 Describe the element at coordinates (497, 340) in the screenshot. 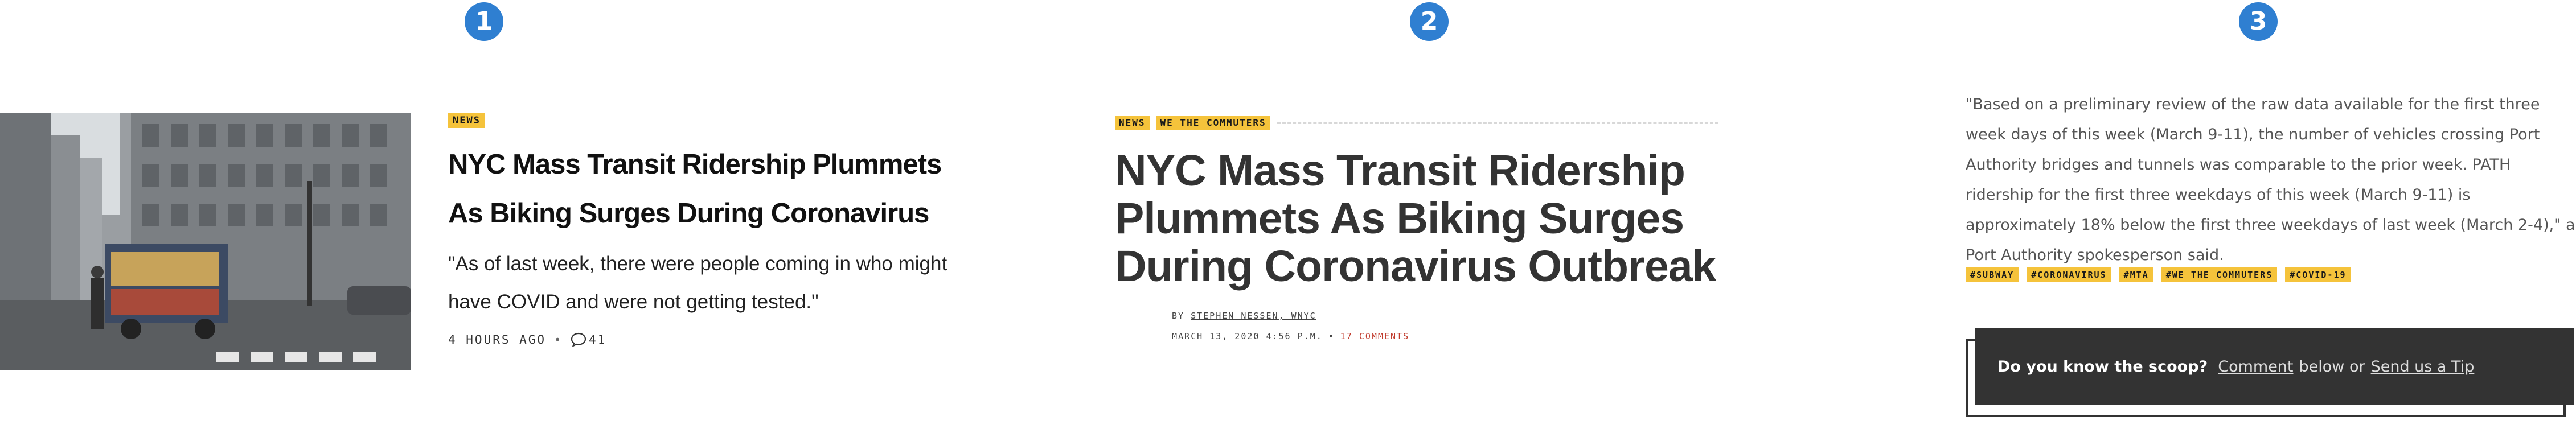

I see `timestamp: 4 HOURS AGO` at that location.